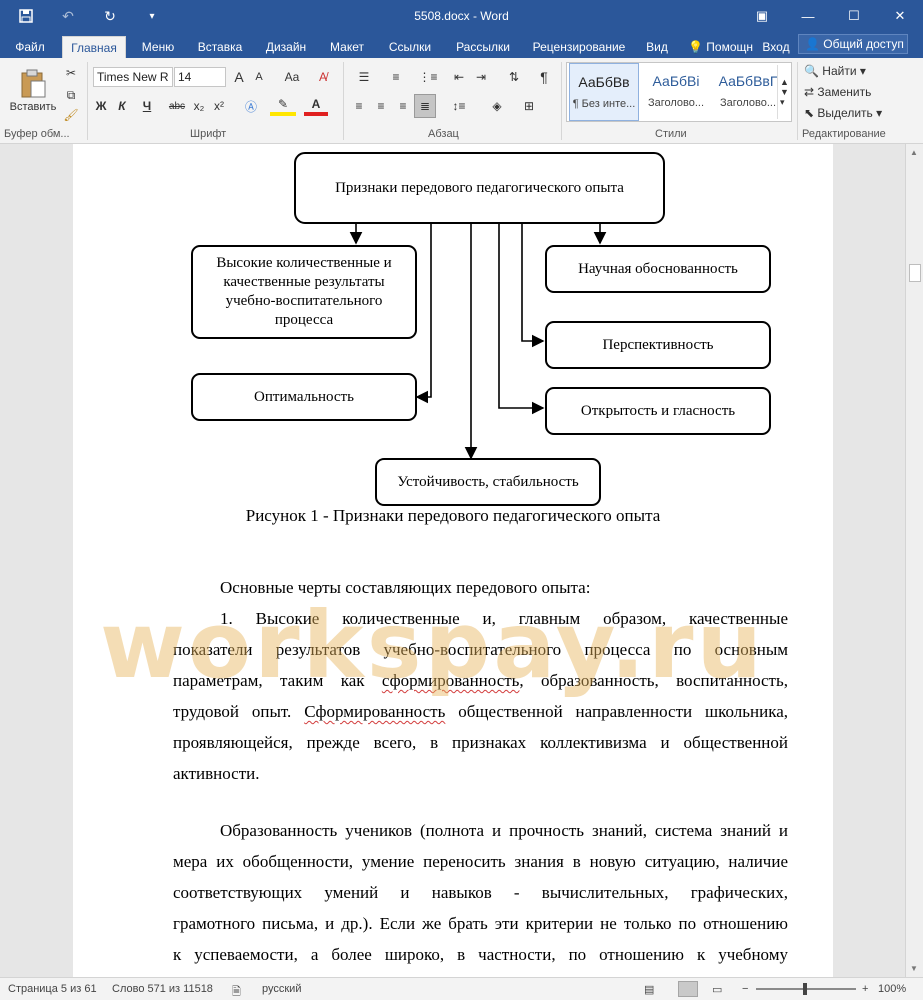 Image resolution: width=923 pixels, height=1000 pixels. Describe the element at coordinates (459, 77) in the screenshot. I see `decrease-indent-icon: ⇤` at that location.